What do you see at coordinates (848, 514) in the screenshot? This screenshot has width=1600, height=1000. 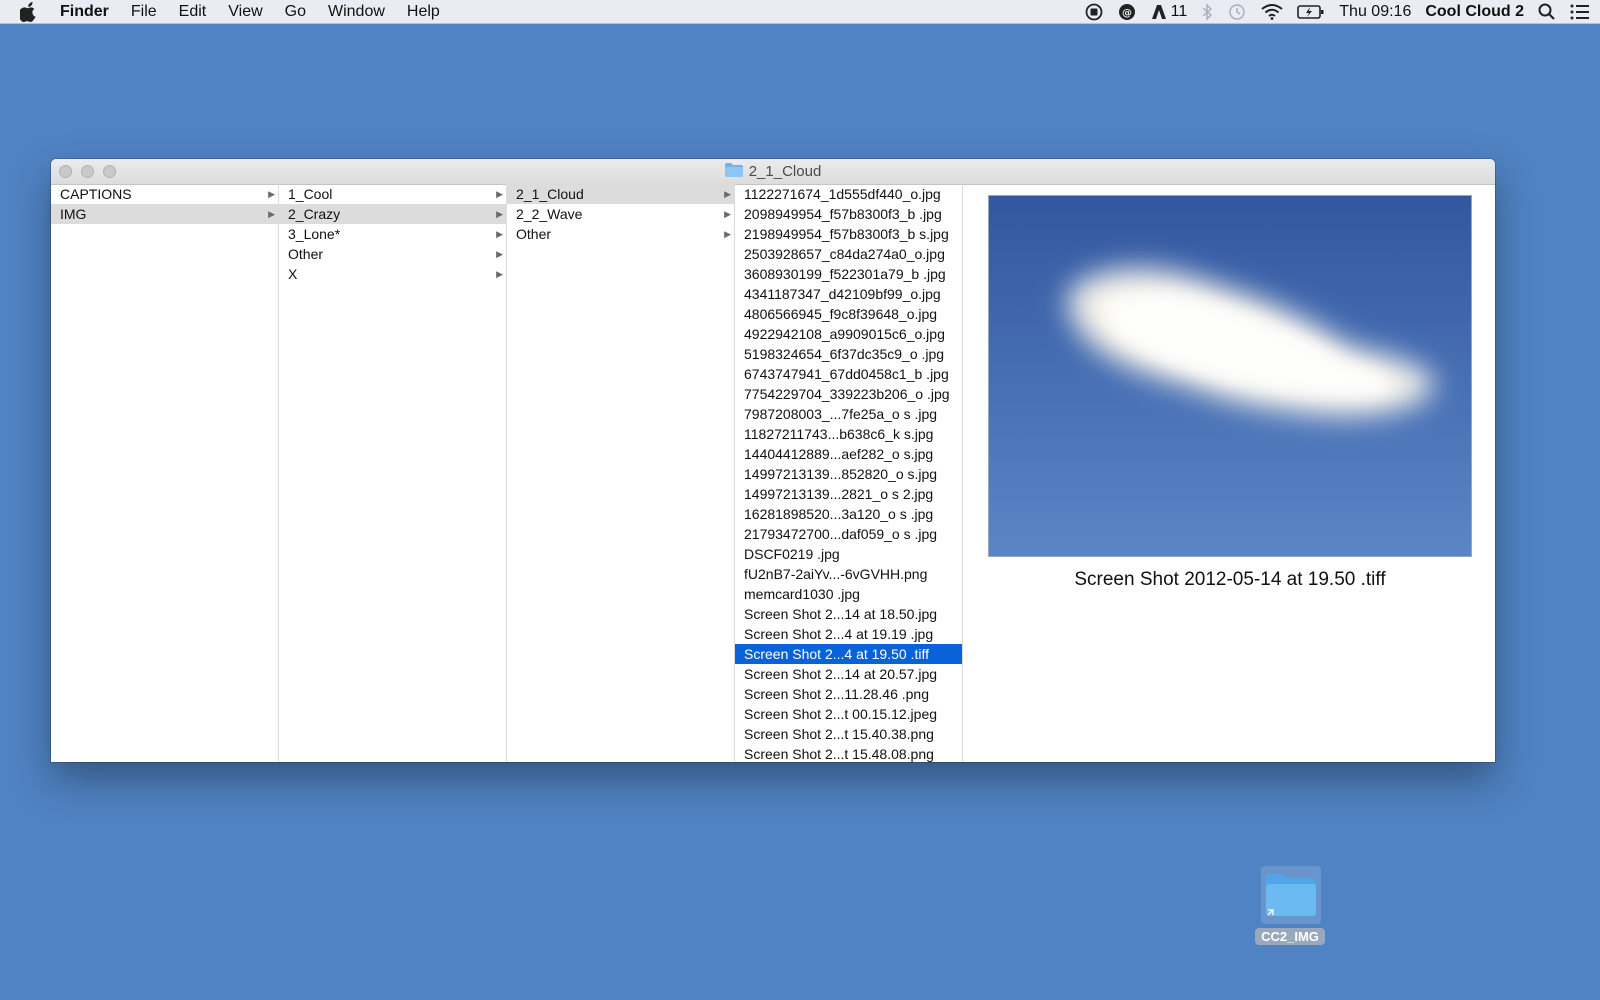 I see `file-item: 16281898520...3a120_o s .jpg` at bounding box center [848, 514].